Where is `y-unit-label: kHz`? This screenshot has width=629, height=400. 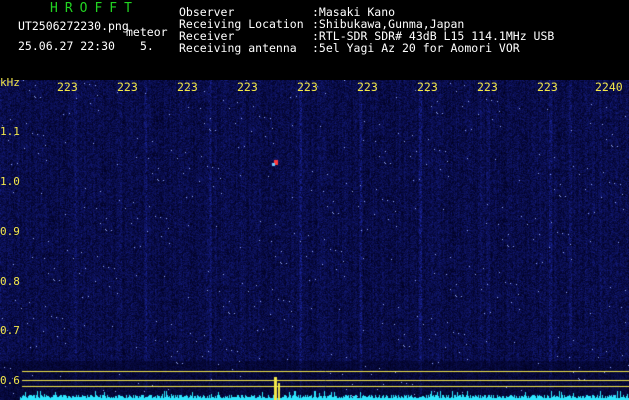
y-unit-label: kHz is located at coordinates (10, 82).